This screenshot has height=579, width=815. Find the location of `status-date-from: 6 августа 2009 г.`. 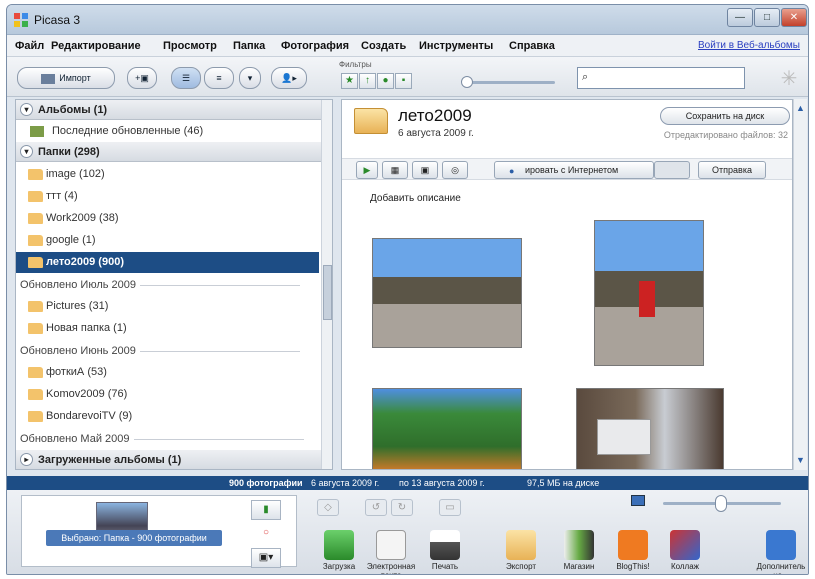

status-date-from: 6 августа 2009 г. is located at coordinates (345, 483).